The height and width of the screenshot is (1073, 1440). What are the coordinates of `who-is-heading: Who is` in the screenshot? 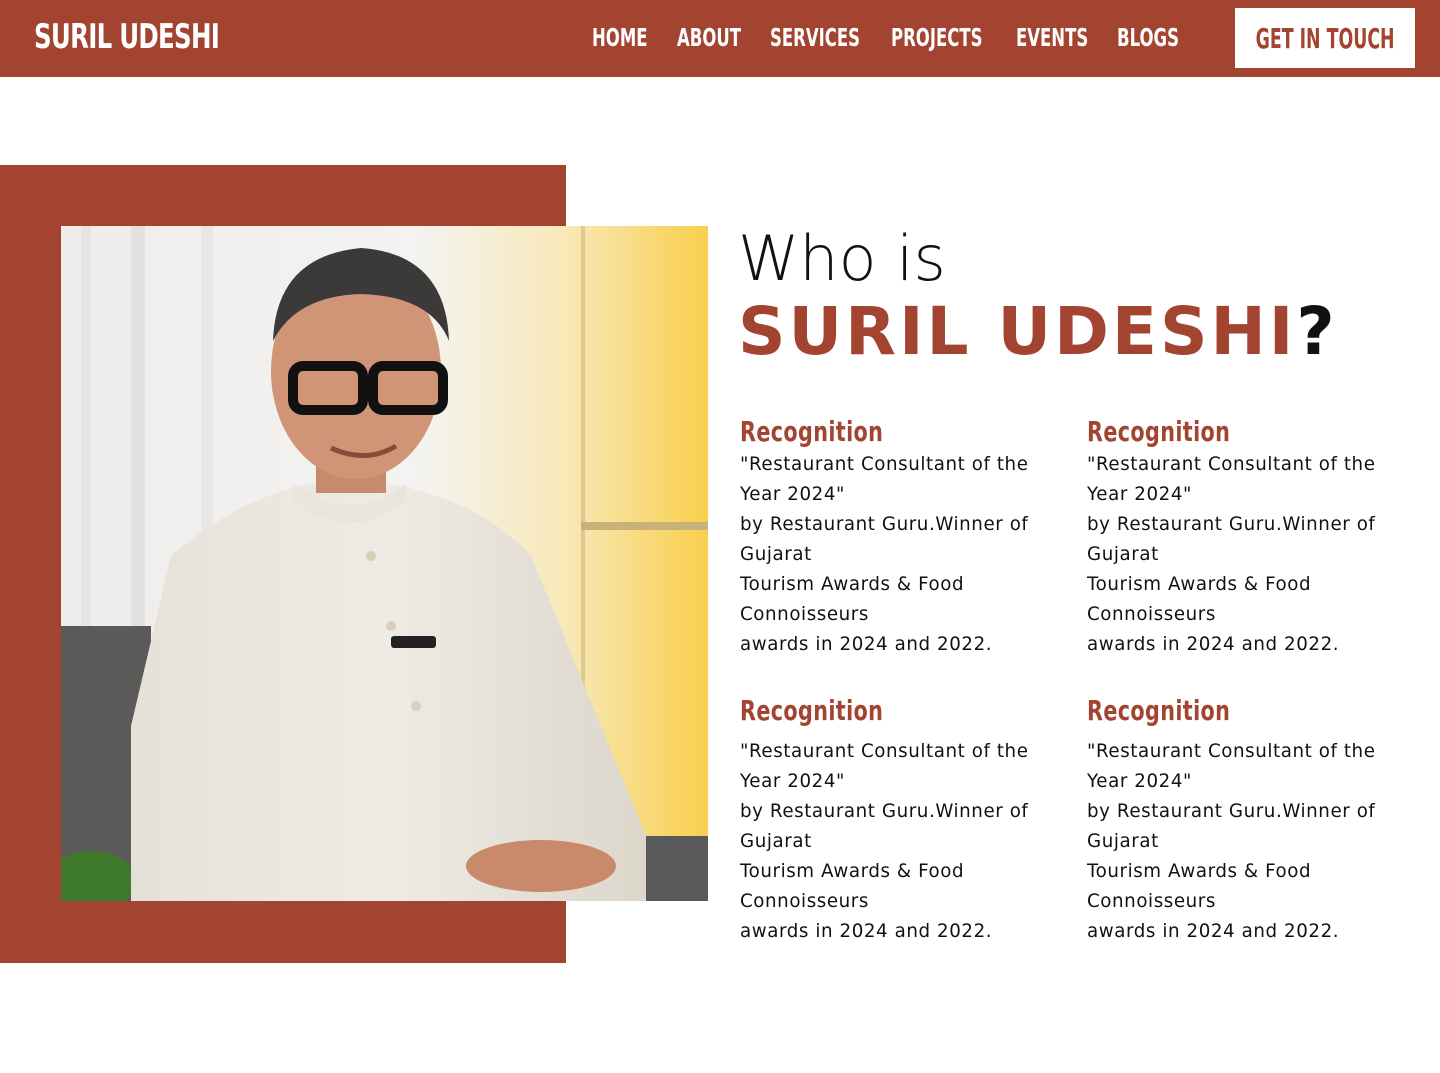 It's located at (842, 258).